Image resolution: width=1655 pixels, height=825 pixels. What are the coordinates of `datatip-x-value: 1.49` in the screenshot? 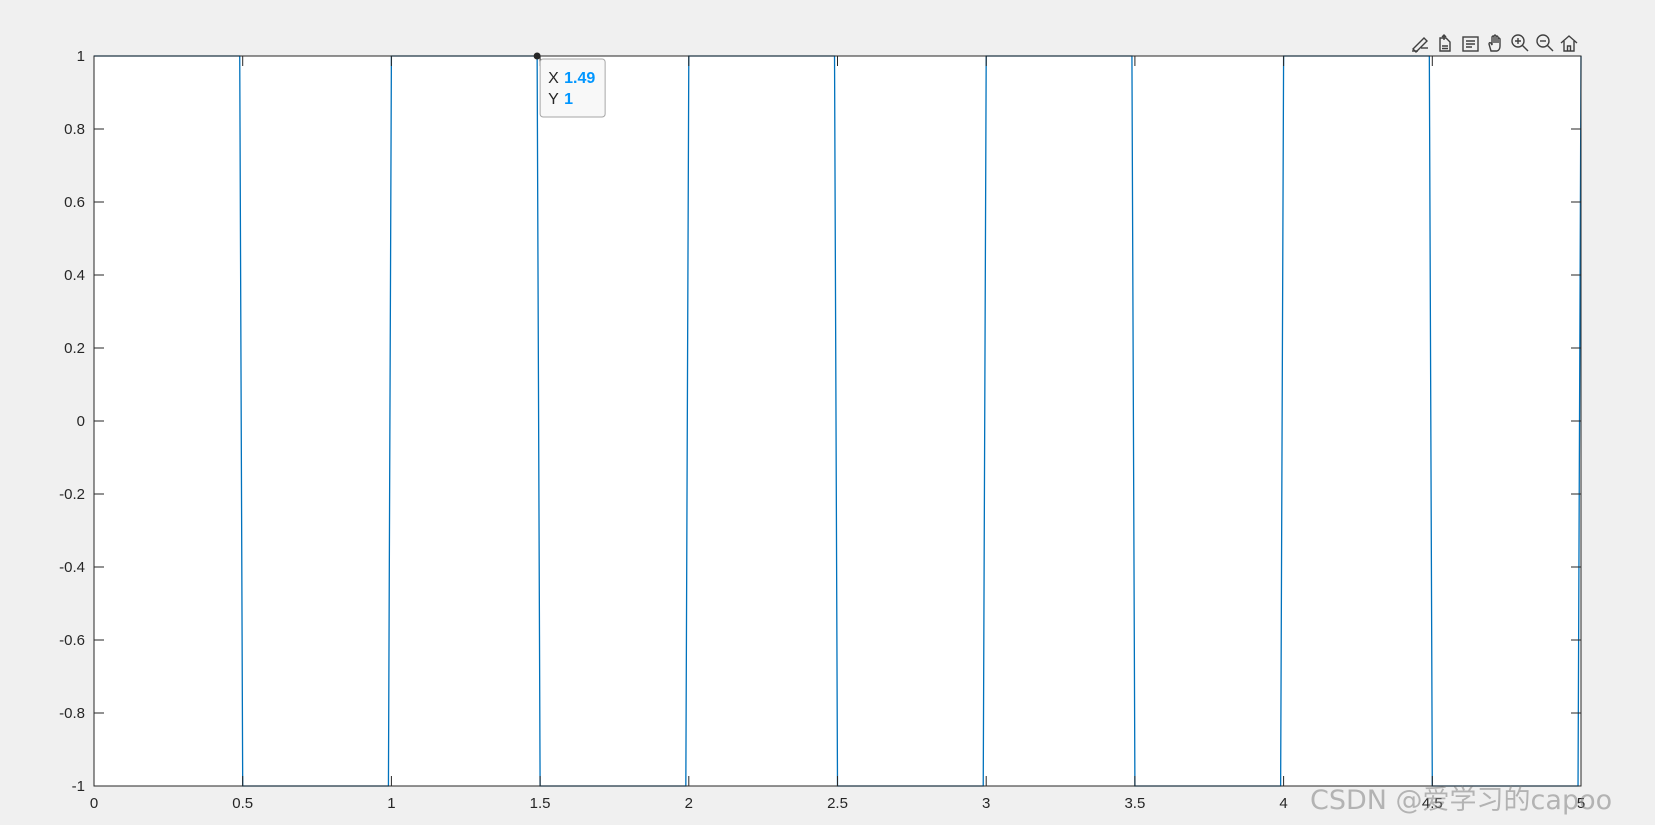 It's located at (579, 78).